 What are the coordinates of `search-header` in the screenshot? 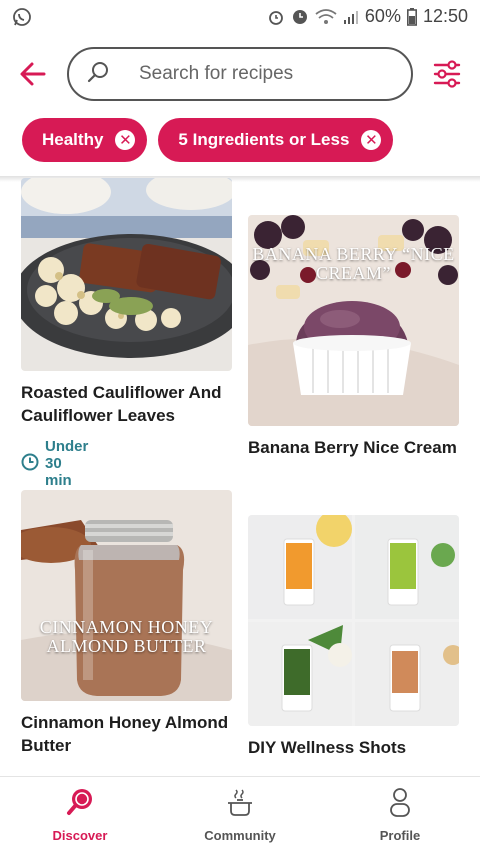 It's located at (240, 72).